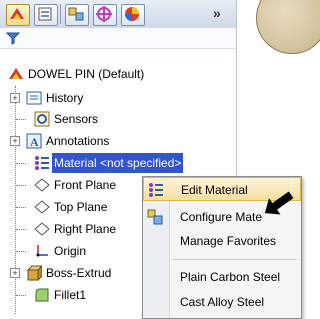  What do you see at coordinates (85, 229) in the screenshot?
I see `tree-item-label: Right Plane` at bounding box center [85, 229].